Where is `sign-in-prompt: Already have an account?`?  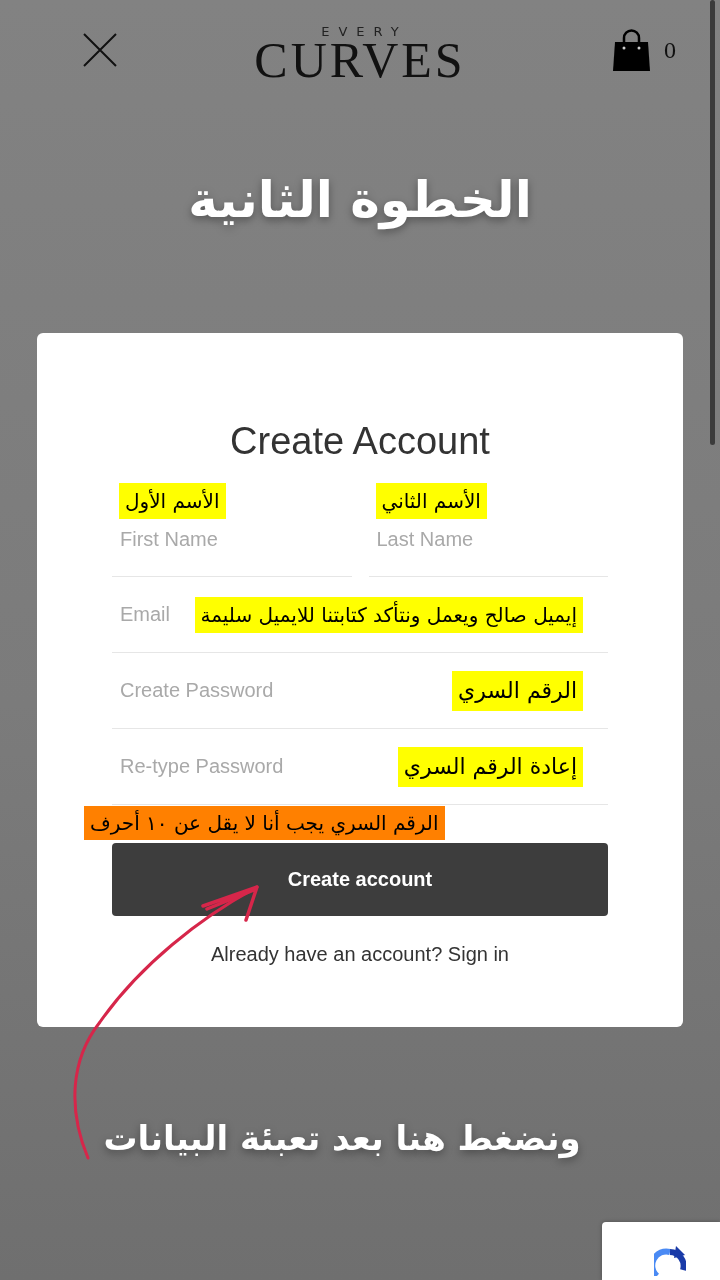
sign-in-prompt: Already have an account? is located at coordinates (327, 954).